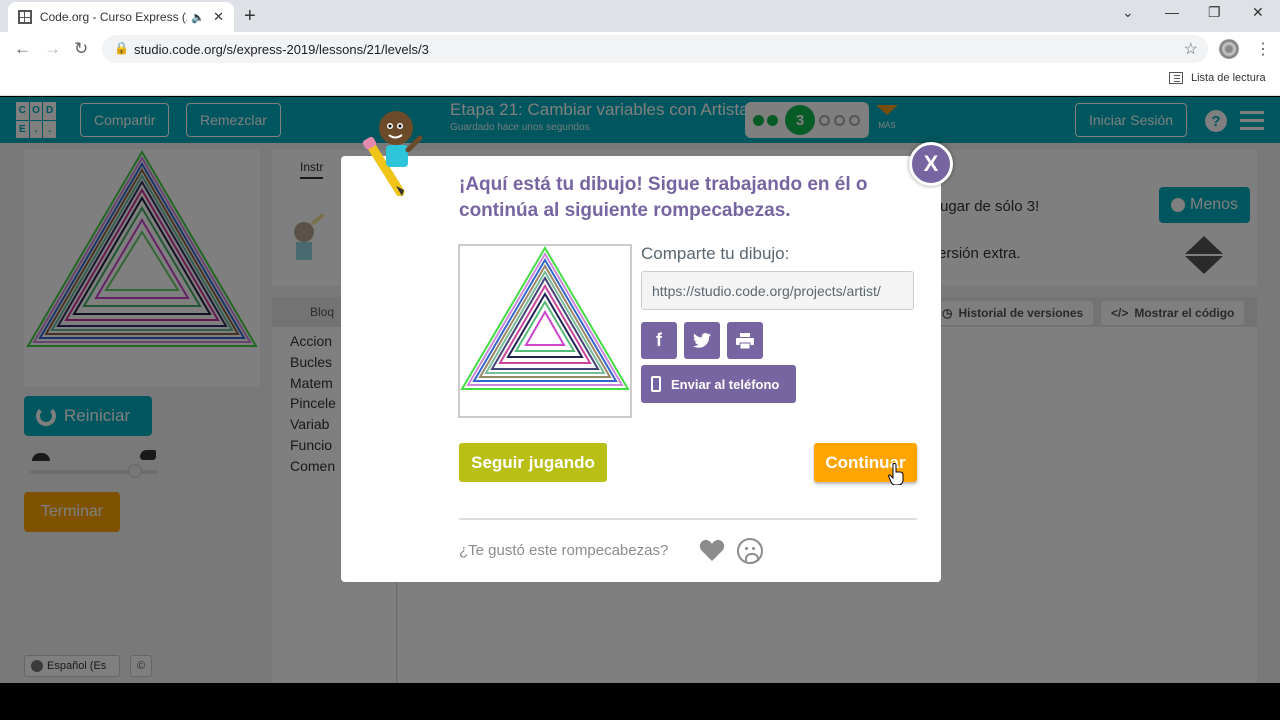 Image resolution: width=1280 pixels, height=720 pixels. I want to click on back-icon: ←, so click(22, 49).